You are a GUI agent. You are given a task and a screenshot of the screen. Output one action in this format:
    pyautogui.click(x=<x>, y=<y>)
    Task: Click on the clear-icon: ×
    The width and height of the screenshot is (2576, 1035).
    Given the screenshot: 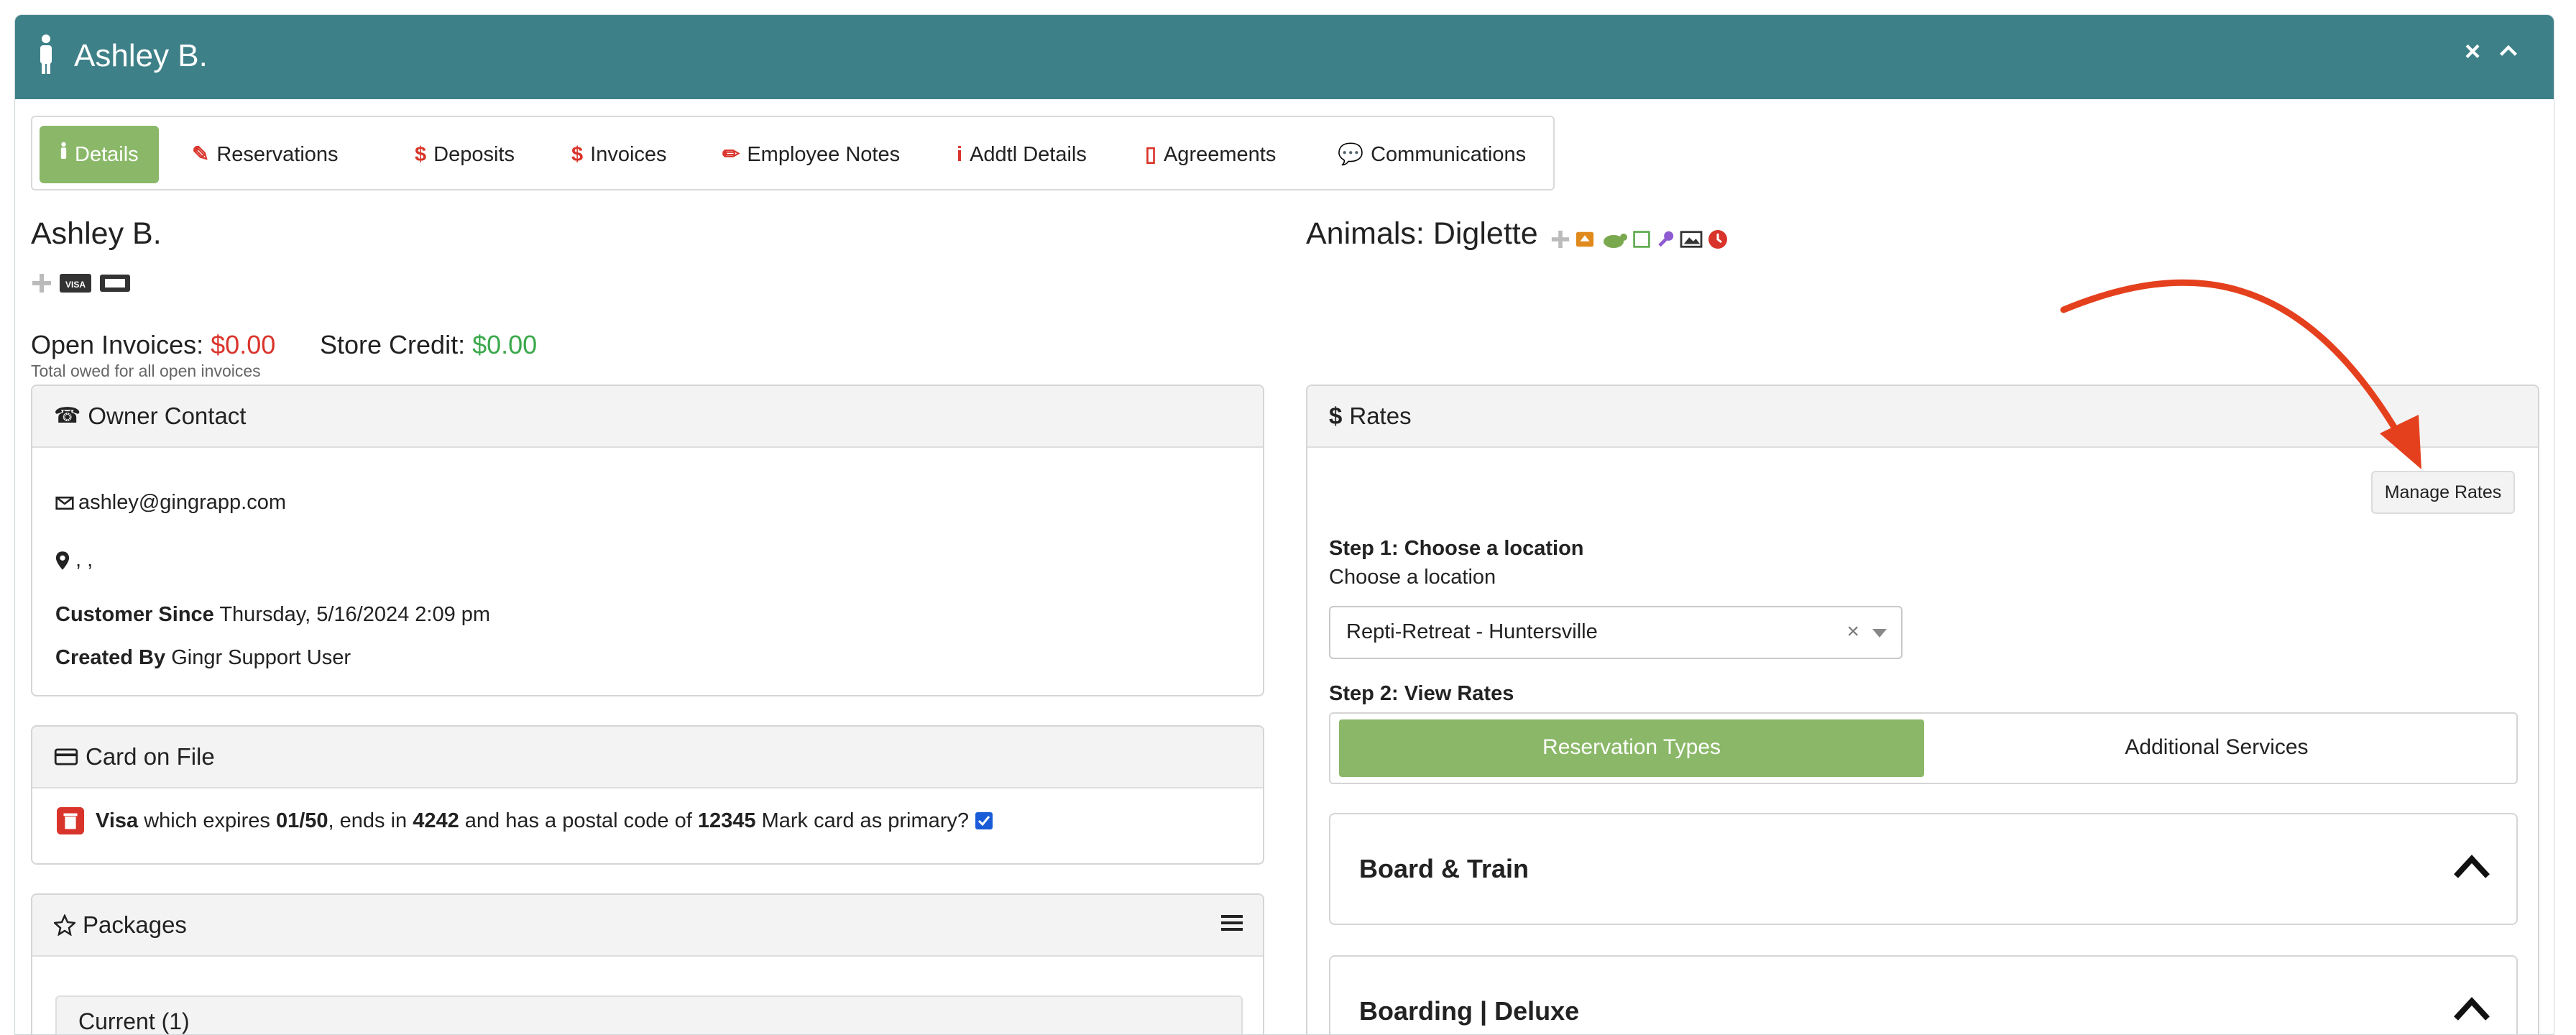 What is the action you would take?
    pyautogui.click(x=1852, y=631)
    